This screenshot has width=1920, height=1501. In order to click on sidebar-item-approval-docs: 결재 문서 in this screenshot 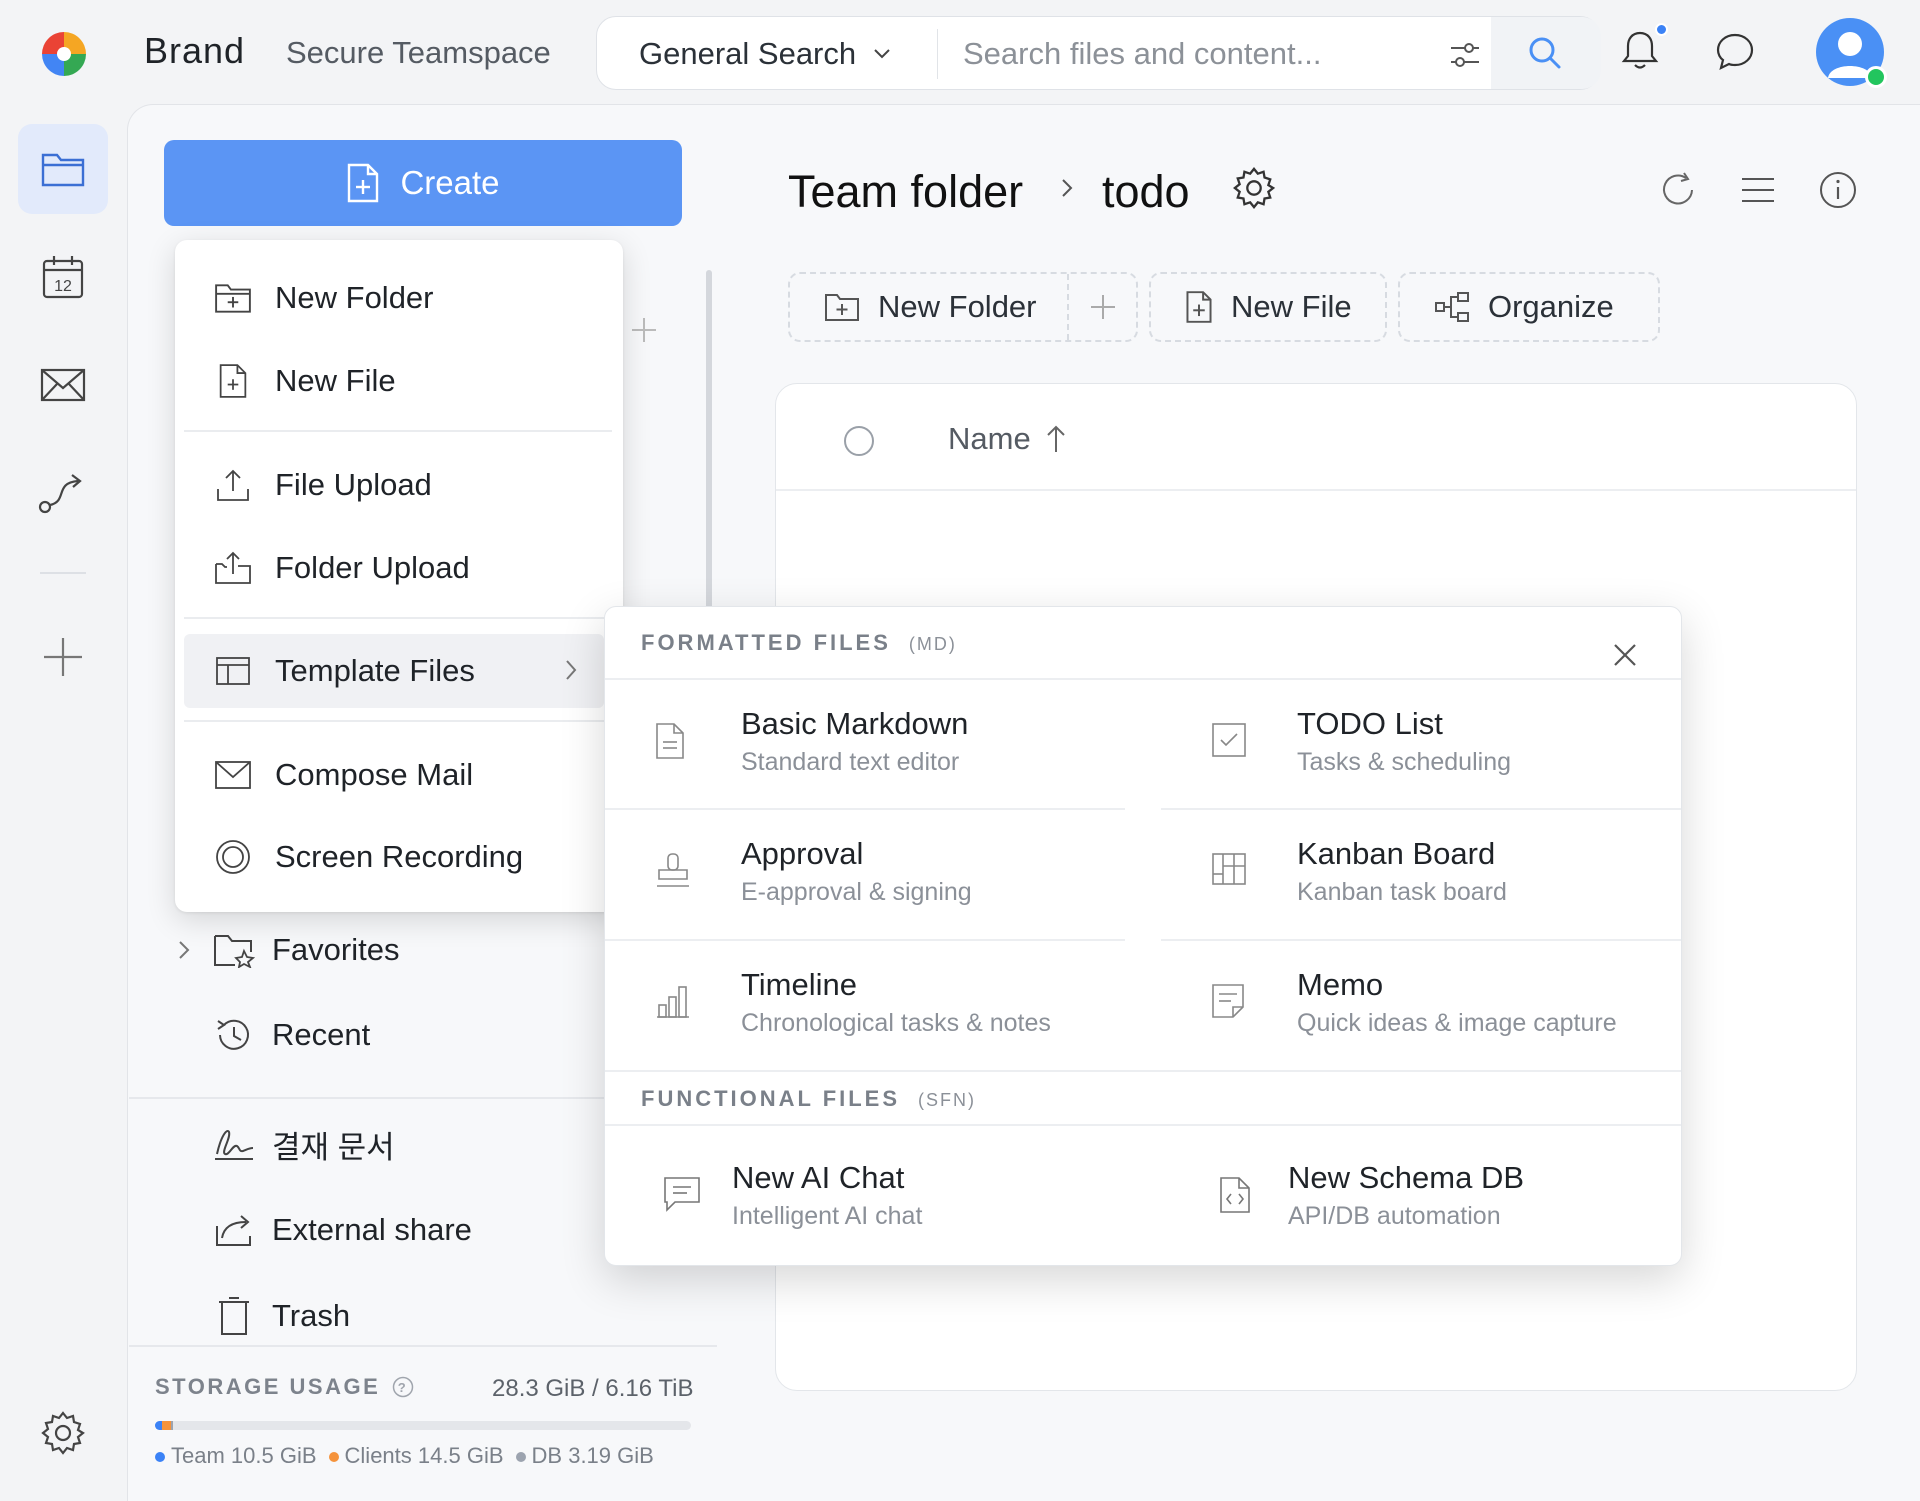, I will do `click(279, 1144)`.